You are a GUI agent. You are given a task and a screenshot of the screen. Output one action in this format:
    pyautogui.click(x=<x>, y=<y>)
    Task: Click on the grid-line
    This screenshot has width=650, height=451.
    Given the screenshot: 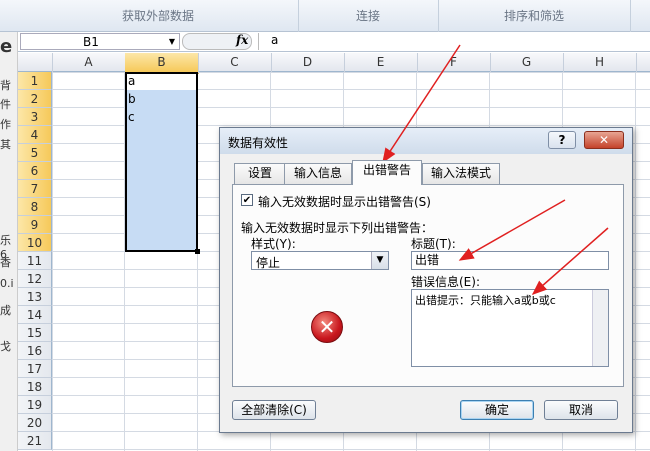 What is the action you would take?
    pyautogui.click(x=351, y=449)
    